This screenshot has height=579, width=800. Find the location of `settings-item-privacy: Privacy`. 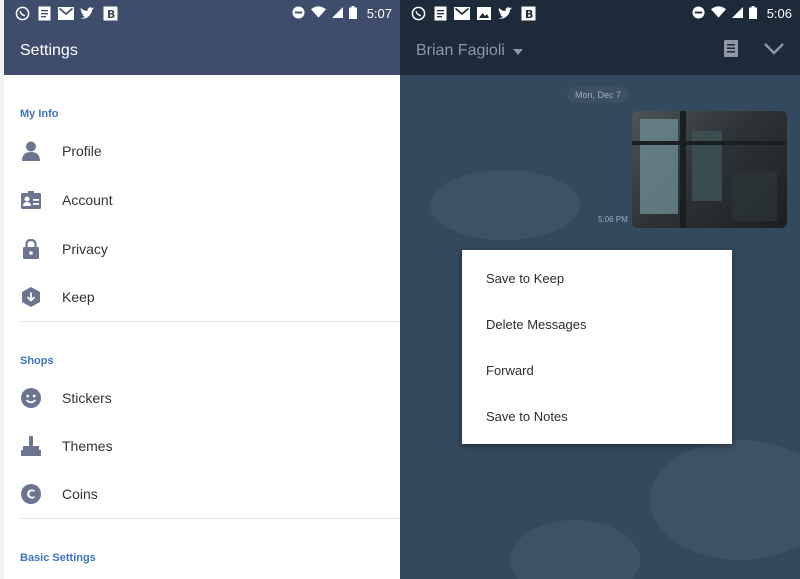

settings-item-privacy: Privacy is located at coordinates (210, 249).